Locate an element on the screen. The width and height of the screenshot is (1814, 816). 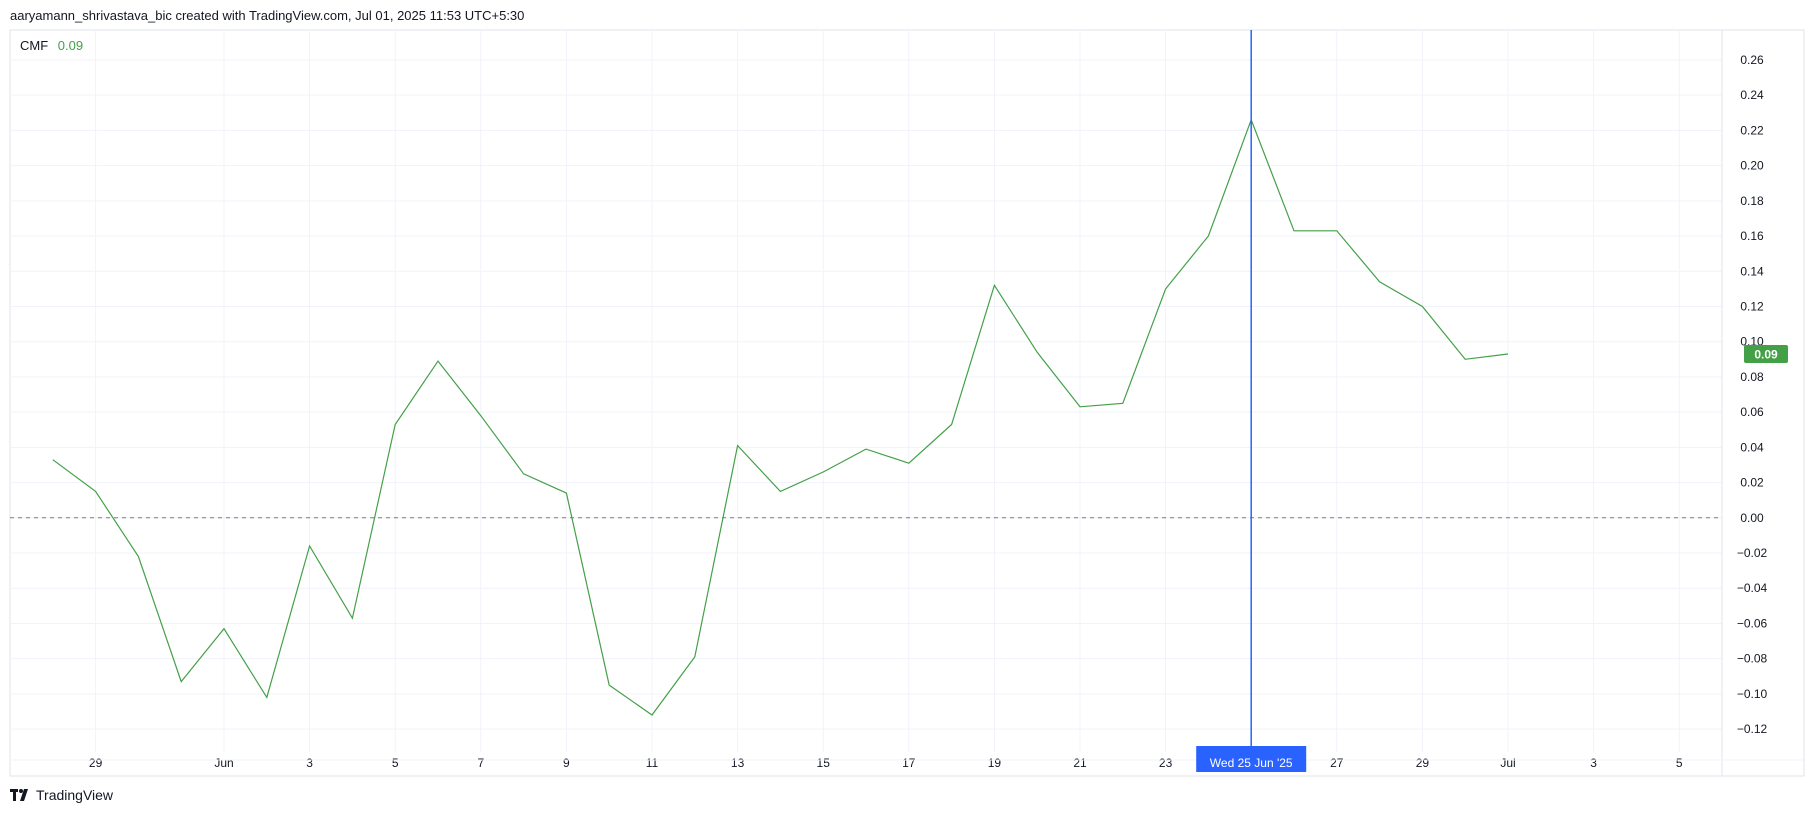
y-tick-label: −0.10 is located at coordinates (1752, 694).